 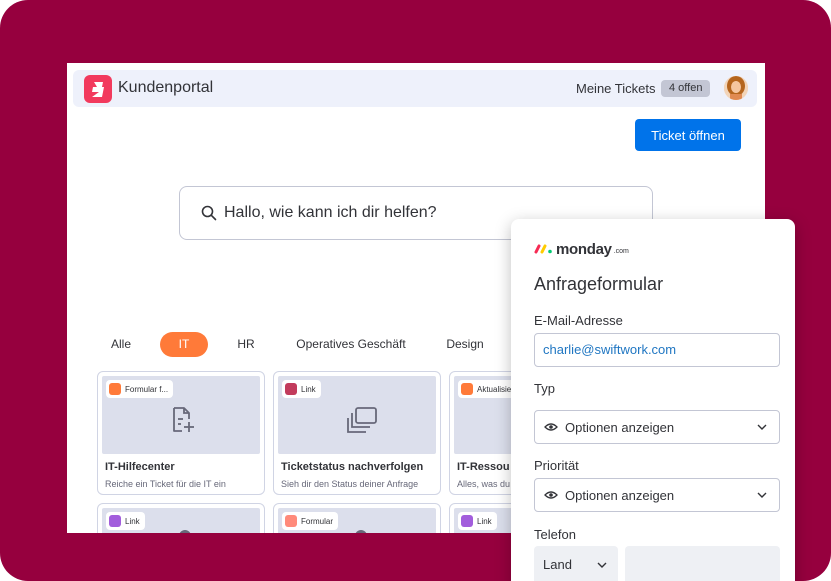 I want to click on type-label: Typ, so click(x=544, y=388).